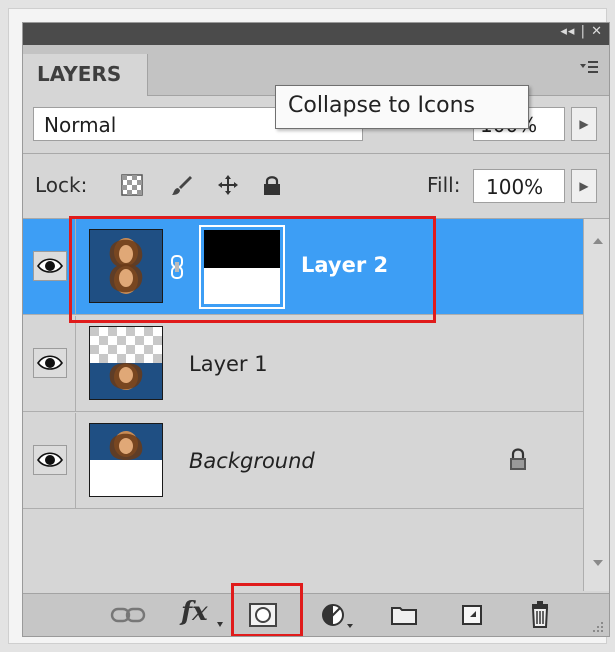  What do you see at coordinates (220, 624) in the screenshot?
I see `fx-dropdown-icon` at bounding box center [220, 624].